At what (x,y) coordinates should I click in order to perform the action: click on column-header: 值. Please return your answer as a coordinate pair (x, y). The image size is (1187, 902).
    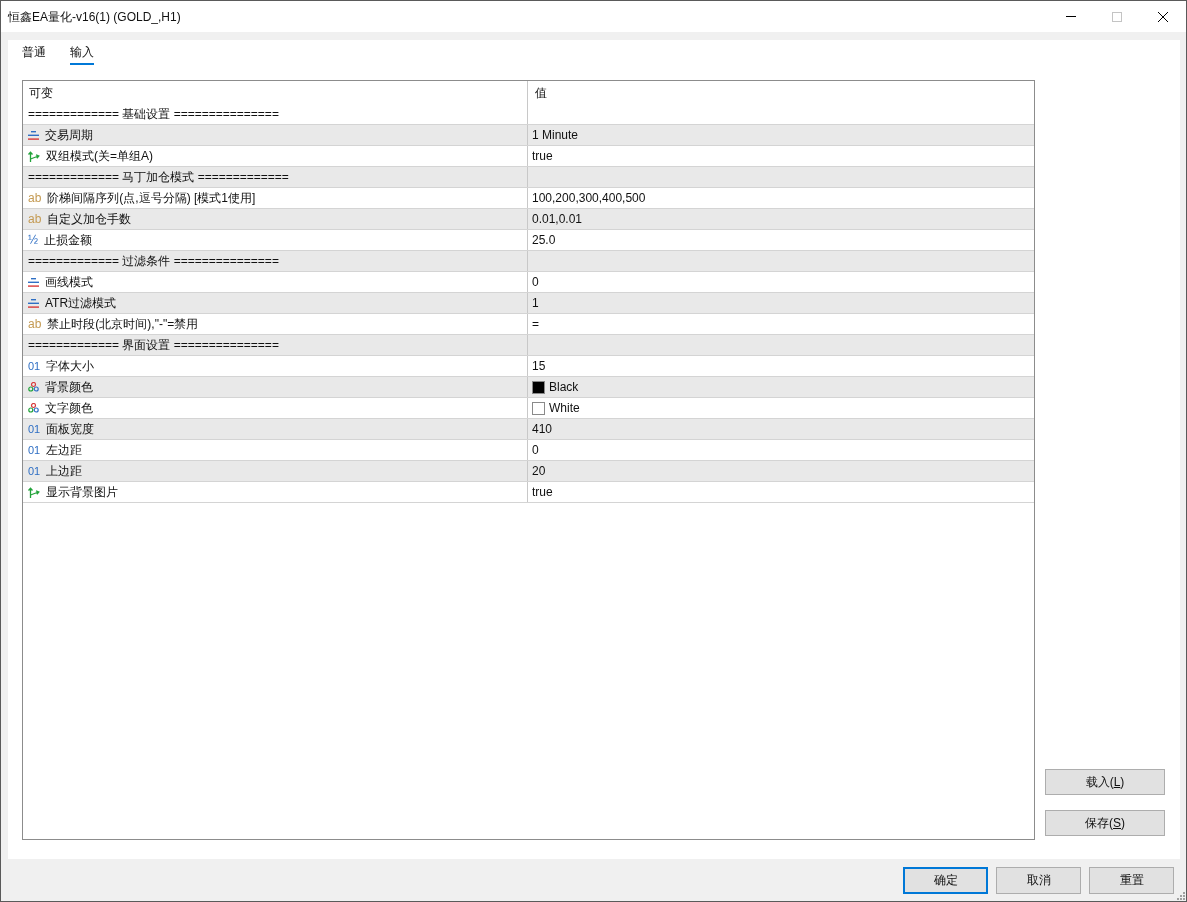
    Looking at the image, I should click on (541, 92).